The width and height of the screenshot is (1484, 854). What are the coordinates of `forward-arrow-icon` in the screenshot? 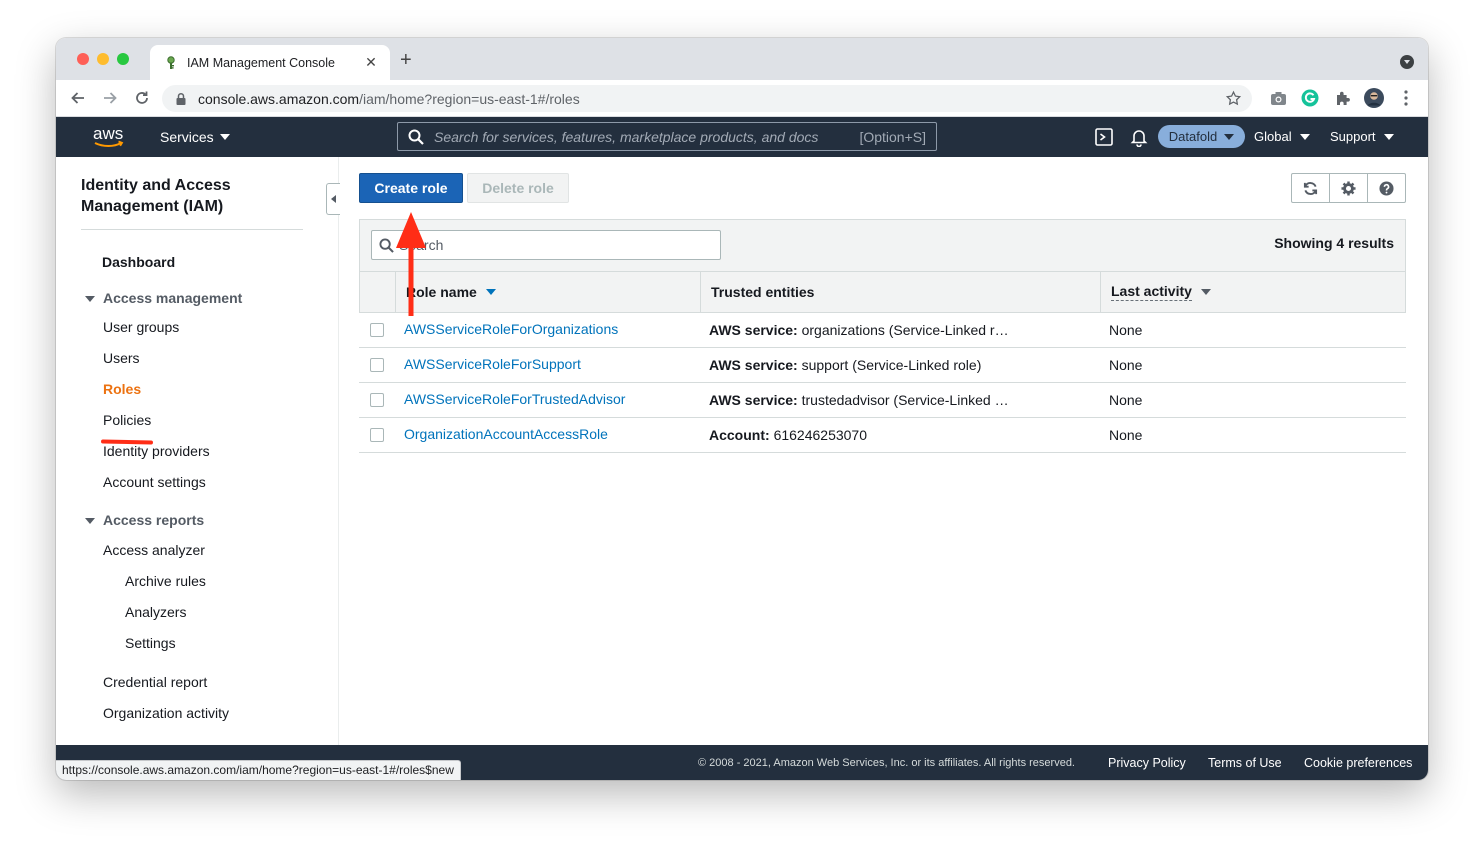 It's located at (110, 98).